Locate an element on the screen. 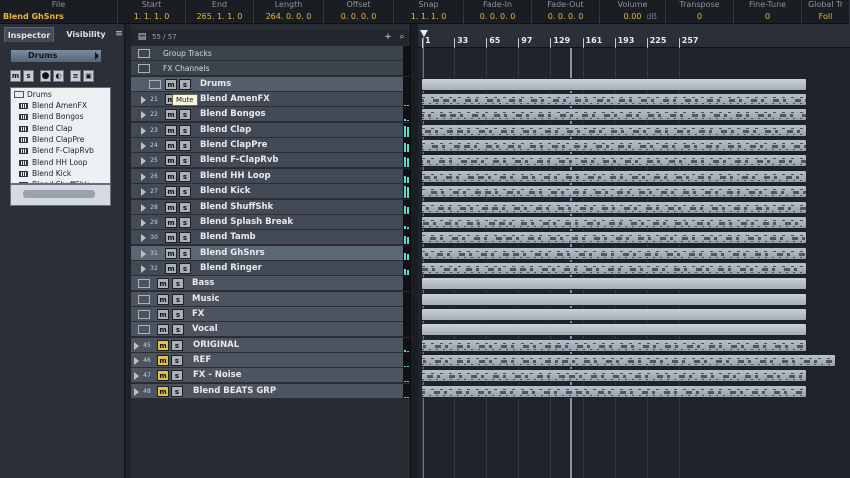  track-row: 25 m s Blend F-ClapRvb is located at coordinates (267, 161).